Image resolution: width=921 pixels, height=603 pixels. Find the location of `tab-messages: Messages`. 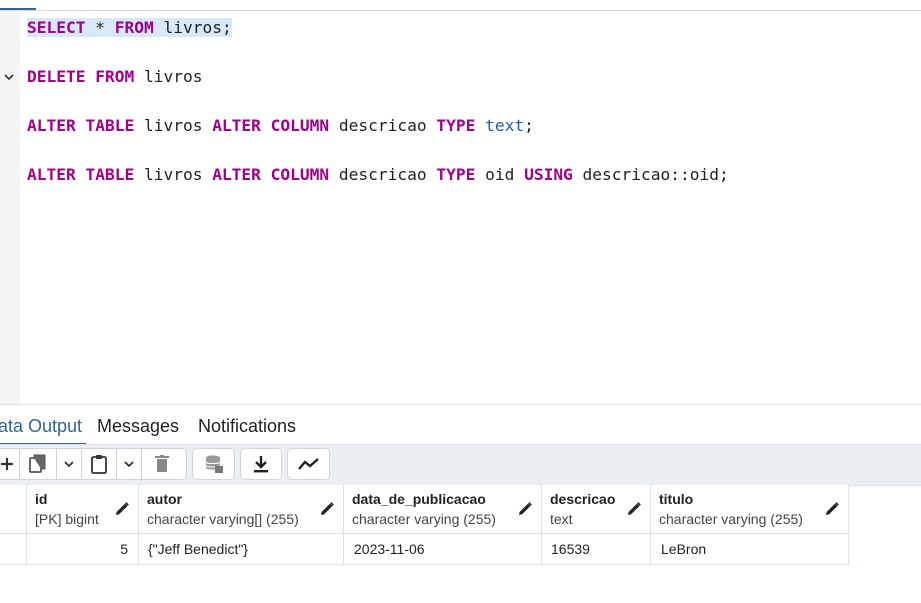

tab-messages: Messages is located at coordinates (138, 426).